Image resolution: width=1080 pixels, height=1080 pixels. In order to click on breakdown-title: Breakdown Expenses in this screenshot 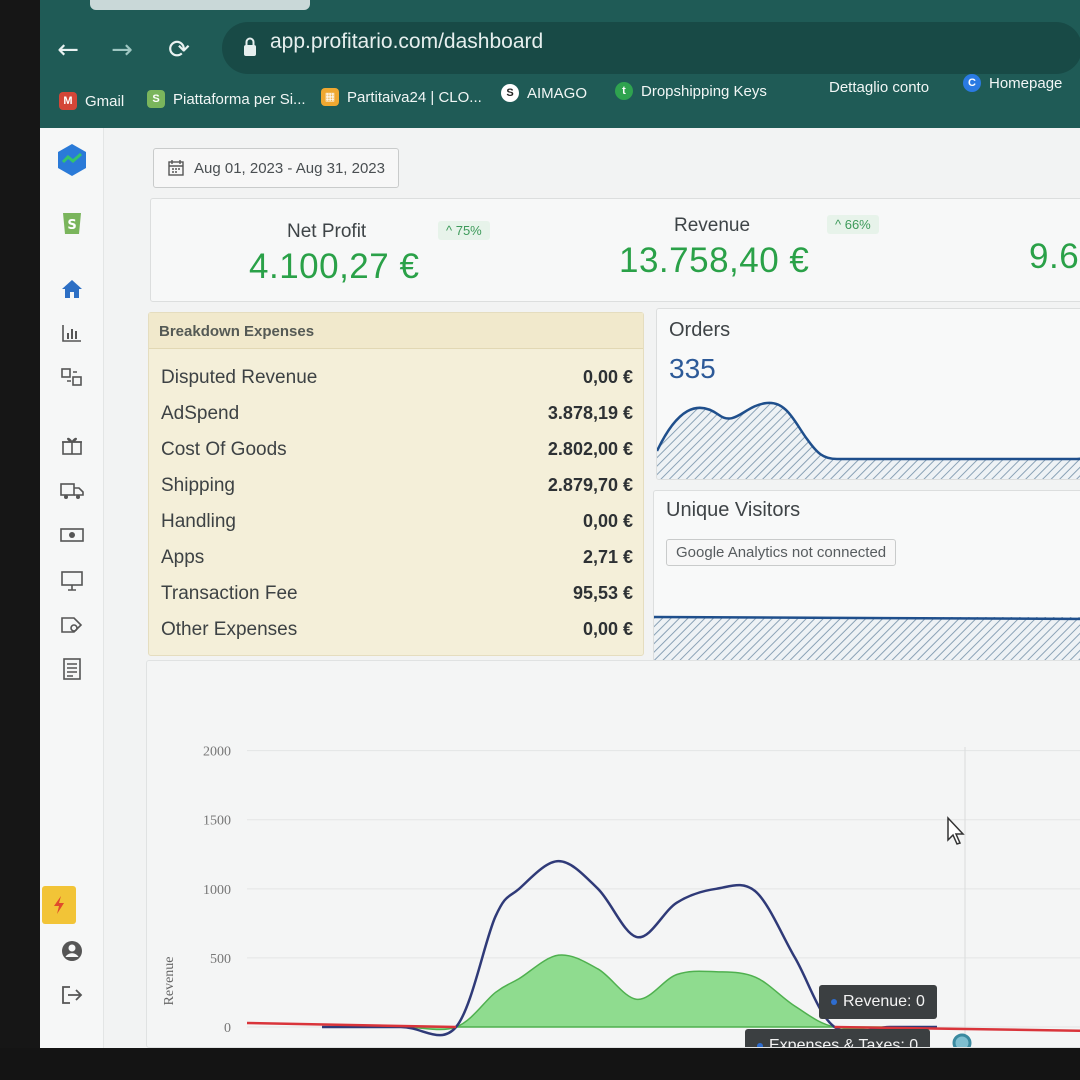, I will do `click(396, 331)`.